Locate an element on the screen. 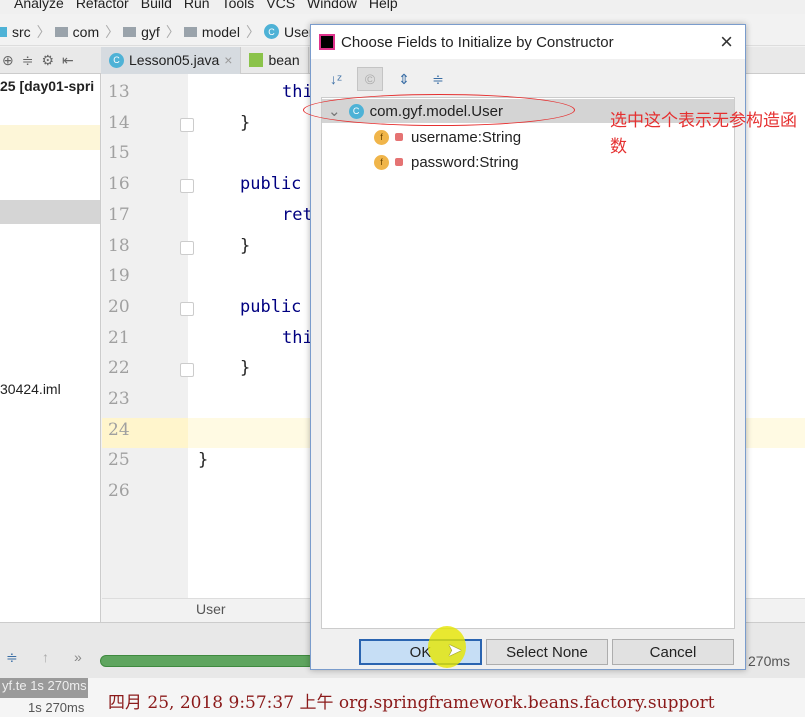 The image size is (805, 717). hide-icon: ⇤ is located at coordinates (68, 60).